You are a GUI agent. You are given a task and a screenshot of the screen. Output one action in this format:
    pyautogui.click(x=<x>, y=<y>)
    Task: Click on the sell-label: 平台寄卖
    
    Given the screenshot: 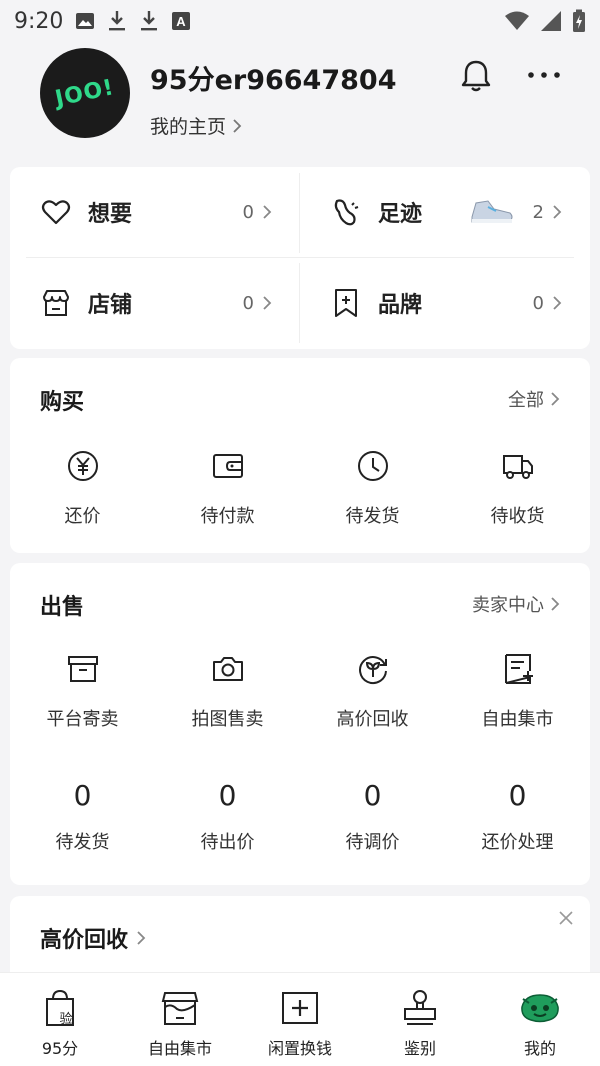 What is the action you would take?
    pyautogui.click(x=82, y=719)
    